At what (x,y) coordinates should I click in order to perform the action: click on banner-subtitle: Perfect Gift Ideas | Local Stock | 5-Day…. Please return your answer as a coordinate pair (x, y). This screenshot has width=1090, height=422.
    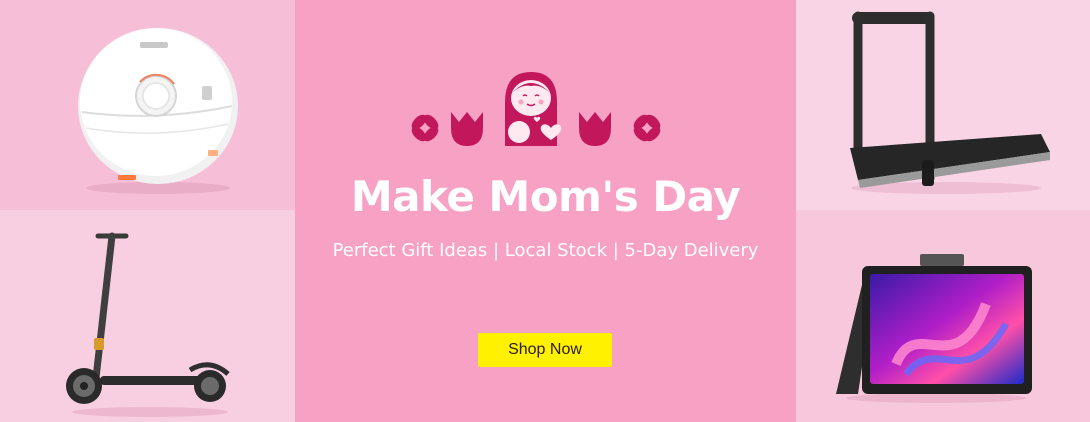
    Looking at the image, I should click on (545, 250).